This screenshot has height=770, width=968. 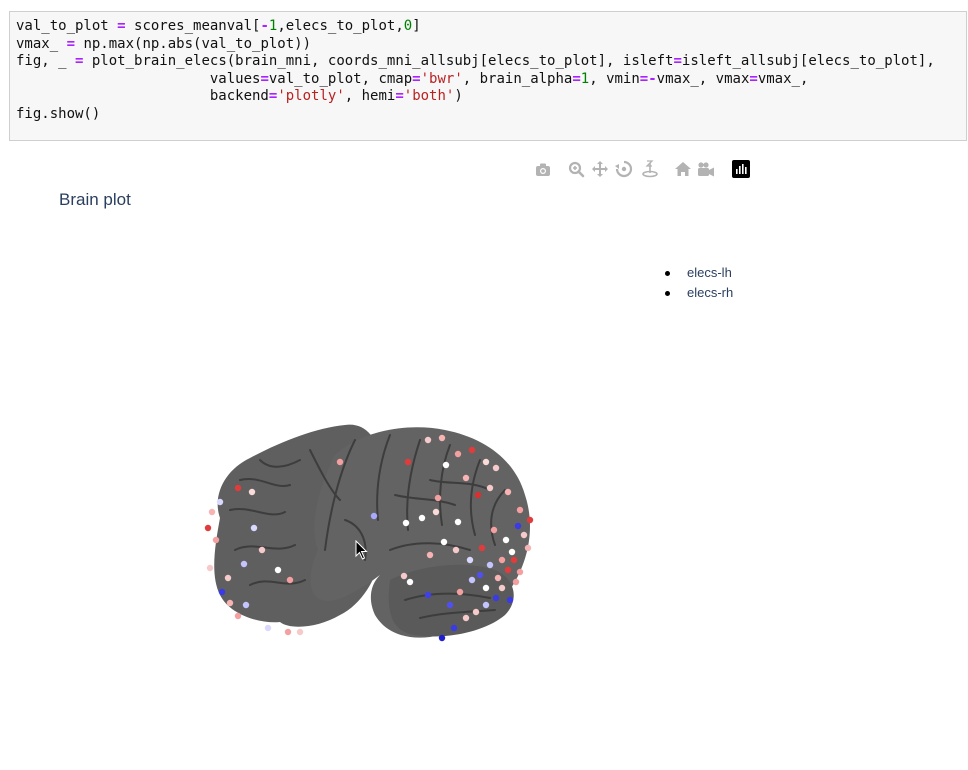 What do you see at coordinates (741, 169) in the screenshot?
I see `plotly-logo-button` at bounding box center [741, 169].